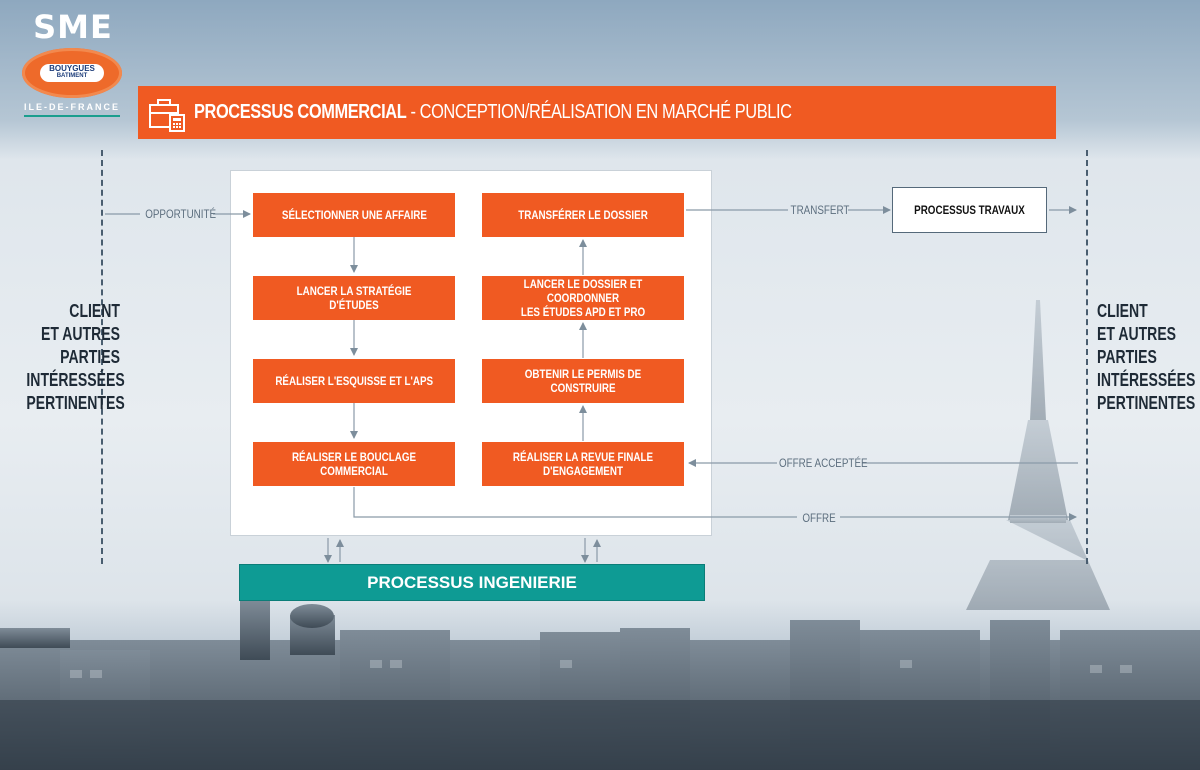 The width and height of the screenshot is (1200, 770). What do you see at coordinates (819, 518) in the screenshot?
I see `flow-label-offre: OFFRE` at bounding box center [819, 518].